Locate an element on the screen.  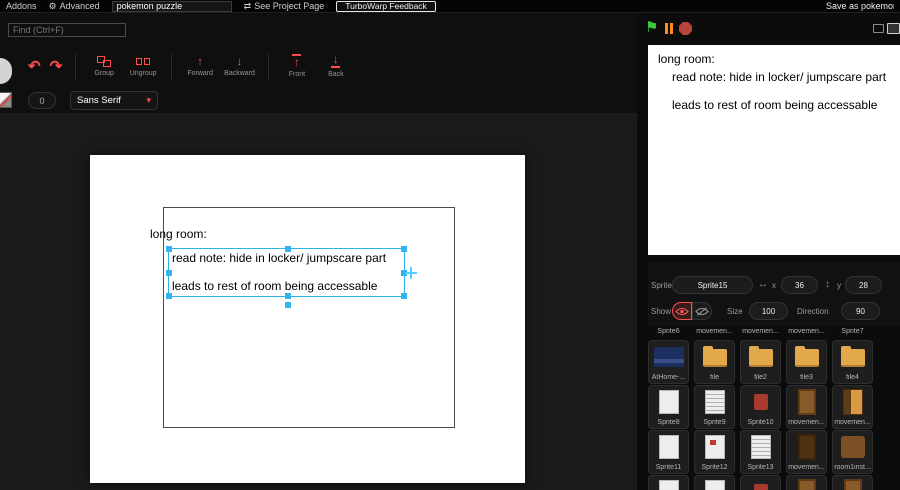
sprite-card: file3 is located at coordinates (806, 362).